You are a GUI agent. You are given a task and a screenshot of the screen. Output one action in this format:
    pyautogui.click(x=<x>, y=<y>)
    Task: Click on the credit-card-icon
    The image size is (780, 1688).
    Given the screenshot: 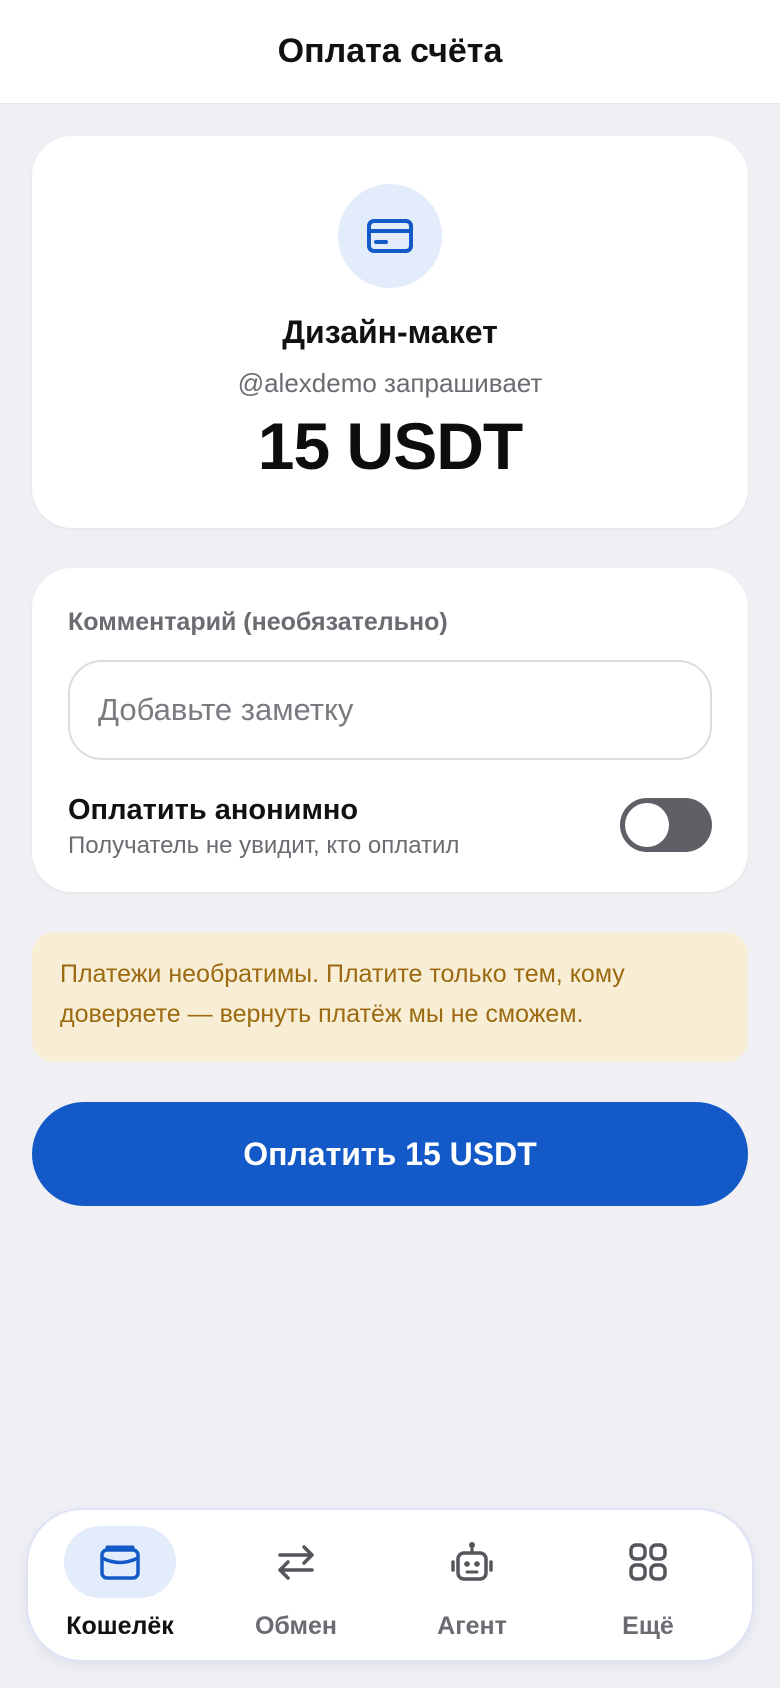 What is the action you would take?
    pyautogui.click(x=390, y=236)
    